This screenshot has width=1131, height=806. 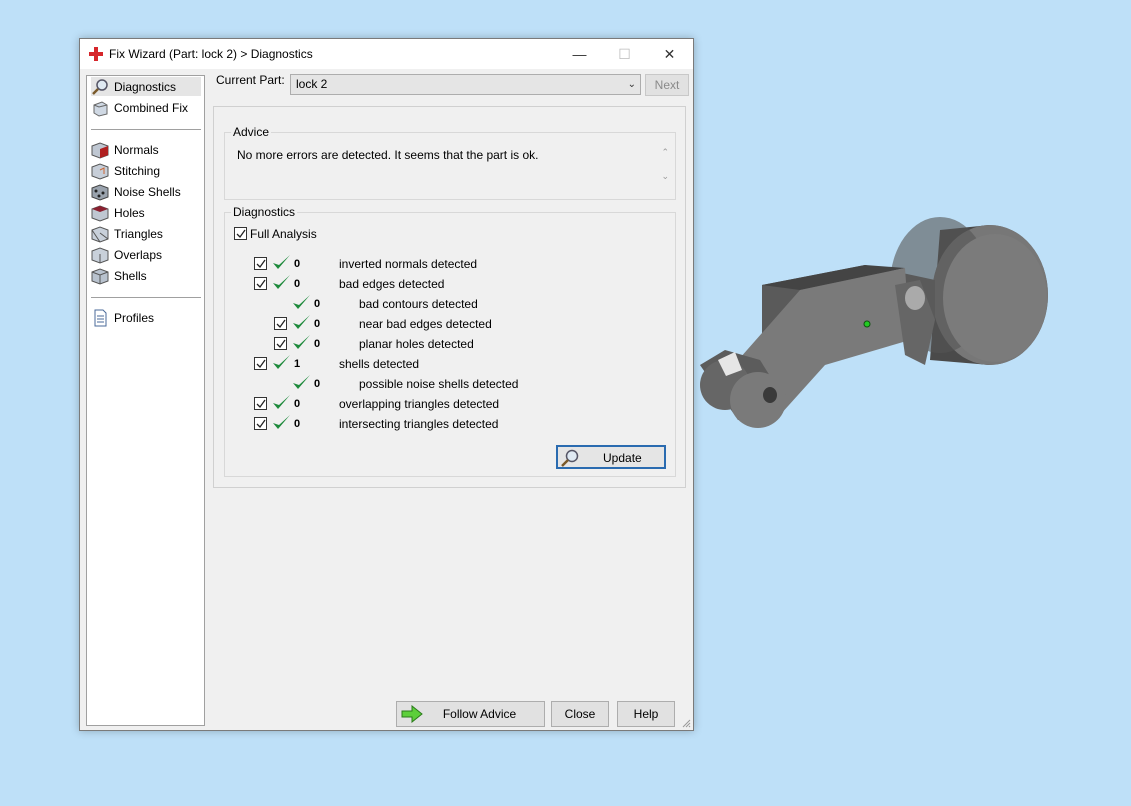 I want to click on stitching-cube-icon, so click(x=100, y=171).